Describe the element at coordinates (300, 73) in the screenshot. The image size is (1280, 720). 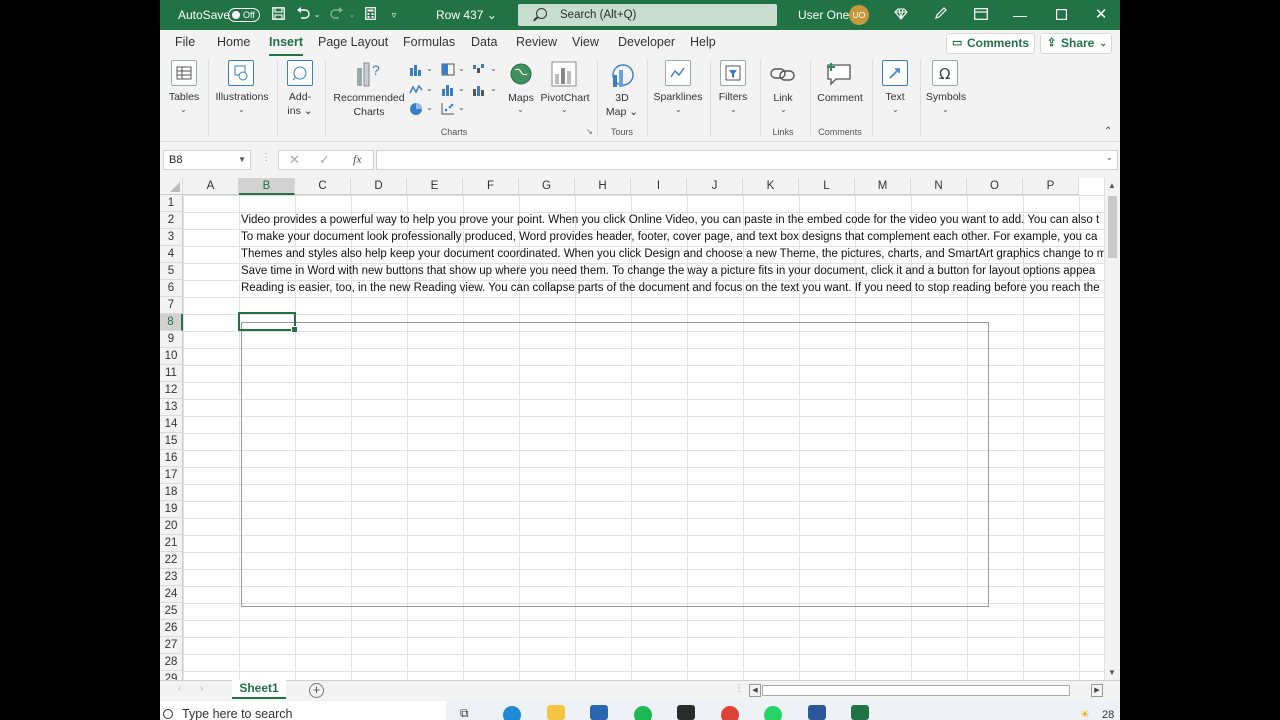
I see `addins-icon` at that location.